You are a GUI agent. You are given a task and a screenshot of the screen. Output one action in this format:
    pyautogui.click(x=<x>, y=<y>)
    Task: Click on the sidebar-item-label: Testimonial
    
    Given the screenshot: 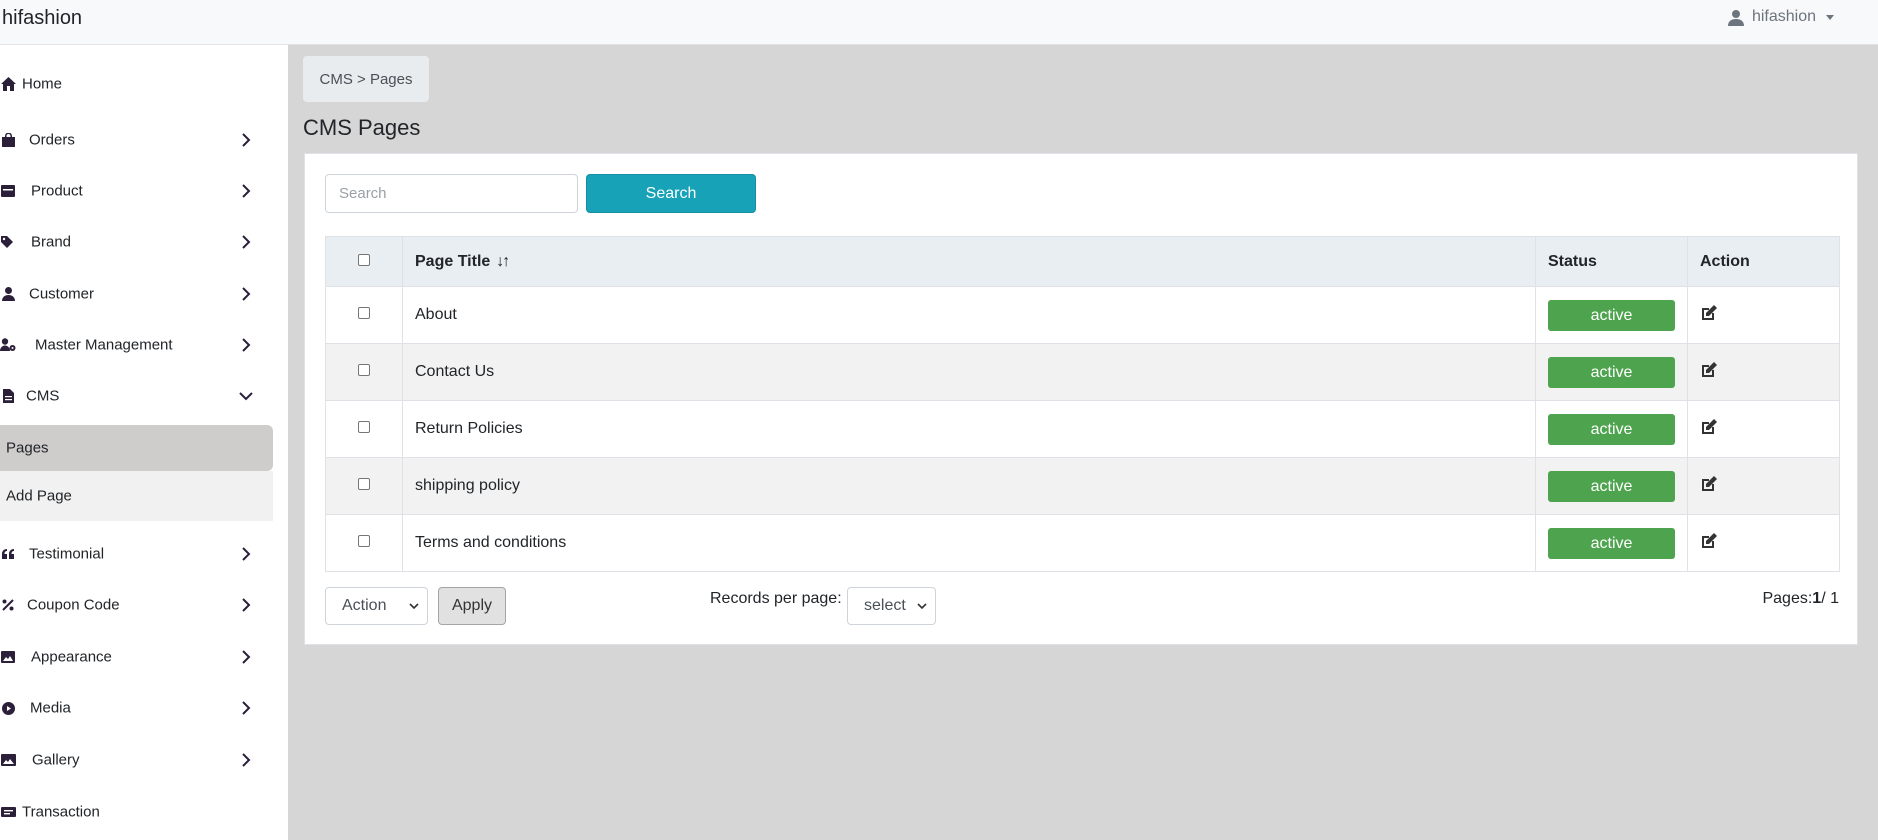 What is the action you would take?
    pyautogui.click(x=67, y=554)
    